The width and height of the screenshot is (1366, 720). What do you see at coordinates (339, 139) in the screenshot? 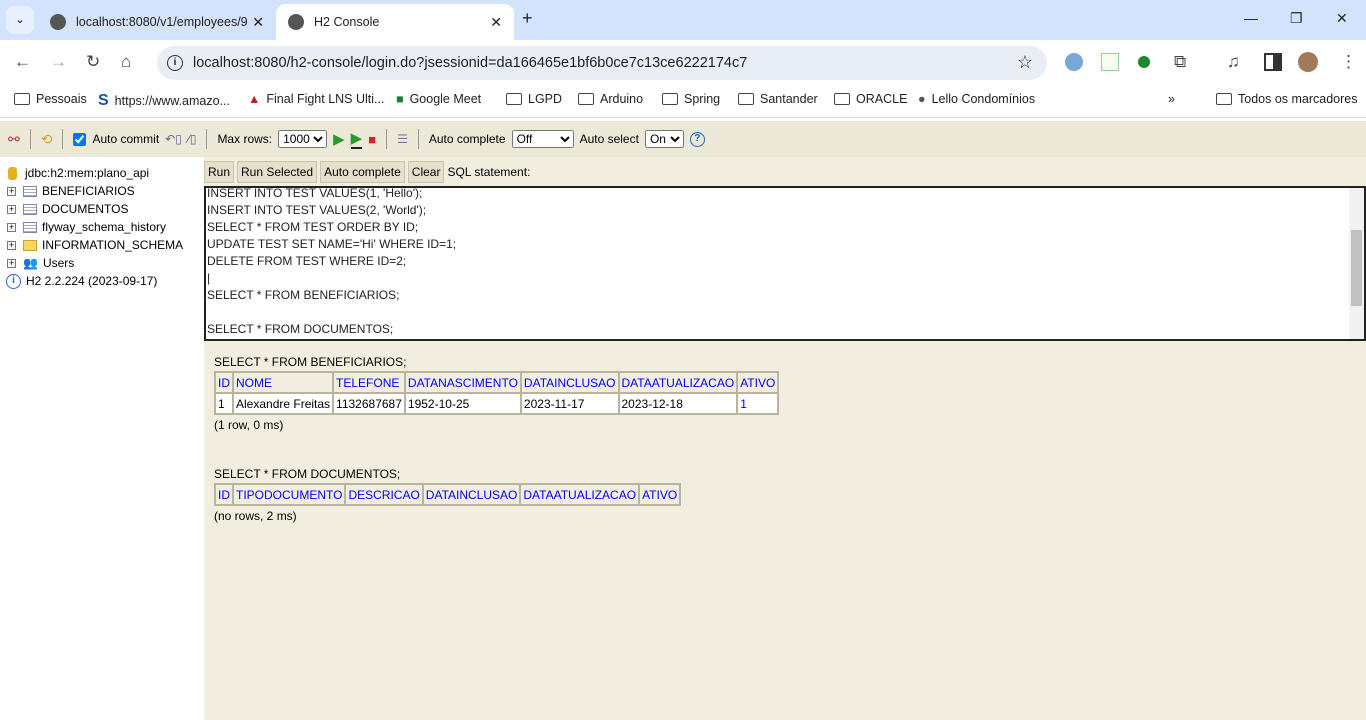
I see `run-icon: ▶` at bounding box center [339, 139].